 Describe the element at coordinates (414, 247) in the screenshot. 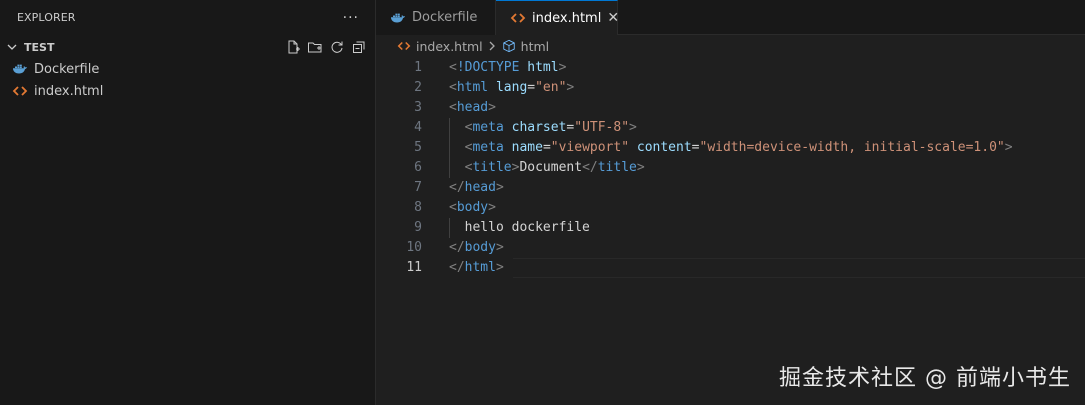

I see `line-number: 10` at that location.